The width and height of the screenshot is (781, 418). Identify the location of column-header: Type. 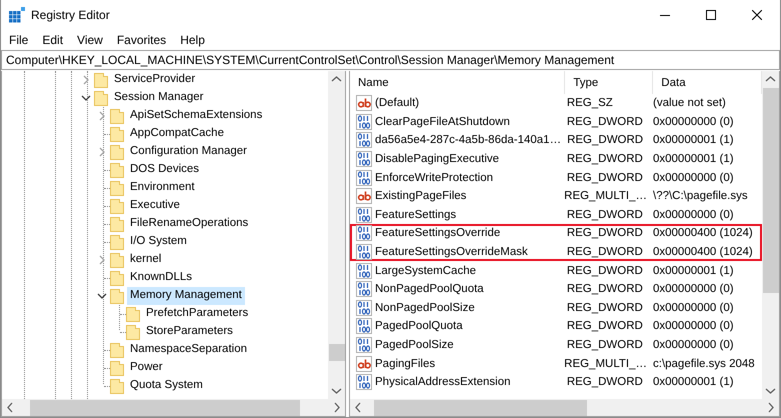
(609, 82).